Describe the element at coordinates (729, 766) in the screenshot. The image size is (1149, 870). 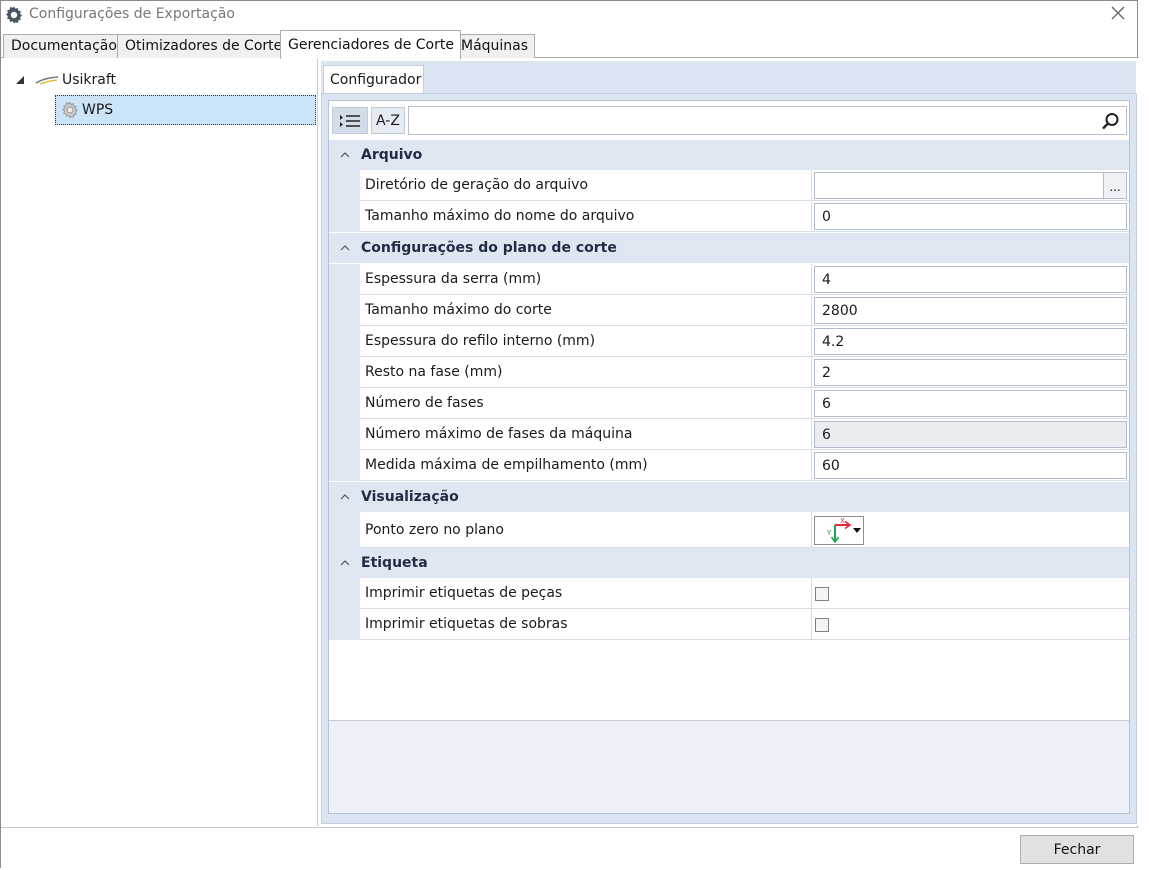
I see `property-description-pane` at that location.